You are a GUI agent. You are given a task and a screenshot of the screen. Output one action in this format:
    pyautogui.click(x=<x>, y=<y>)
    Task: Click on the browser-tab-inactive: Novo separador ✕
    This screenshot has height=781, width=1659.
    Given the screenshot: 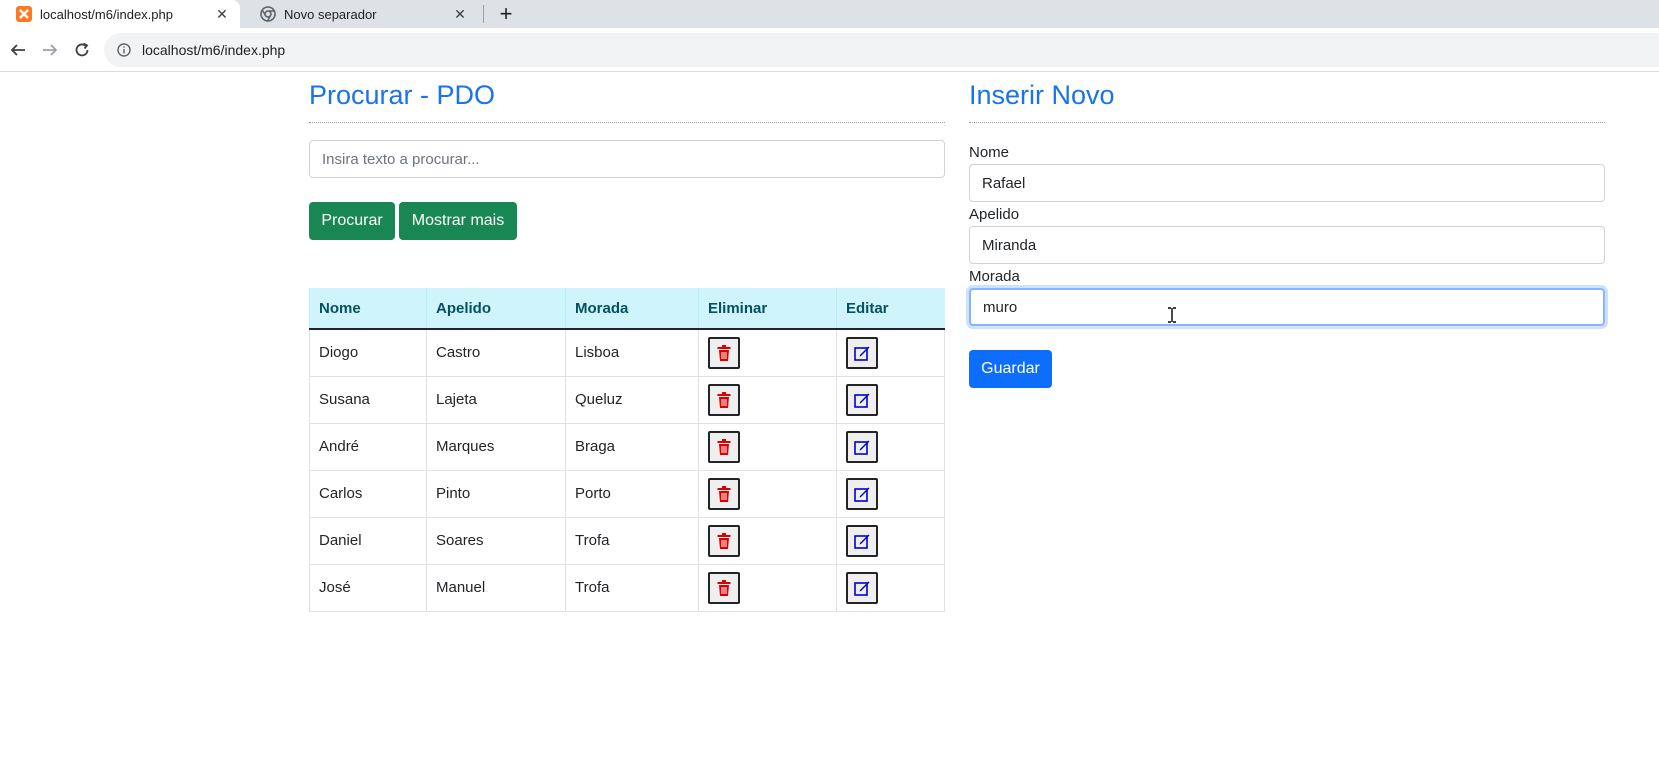 What is the action you would take?
    pyautogui.click(x=361, y=14)
    